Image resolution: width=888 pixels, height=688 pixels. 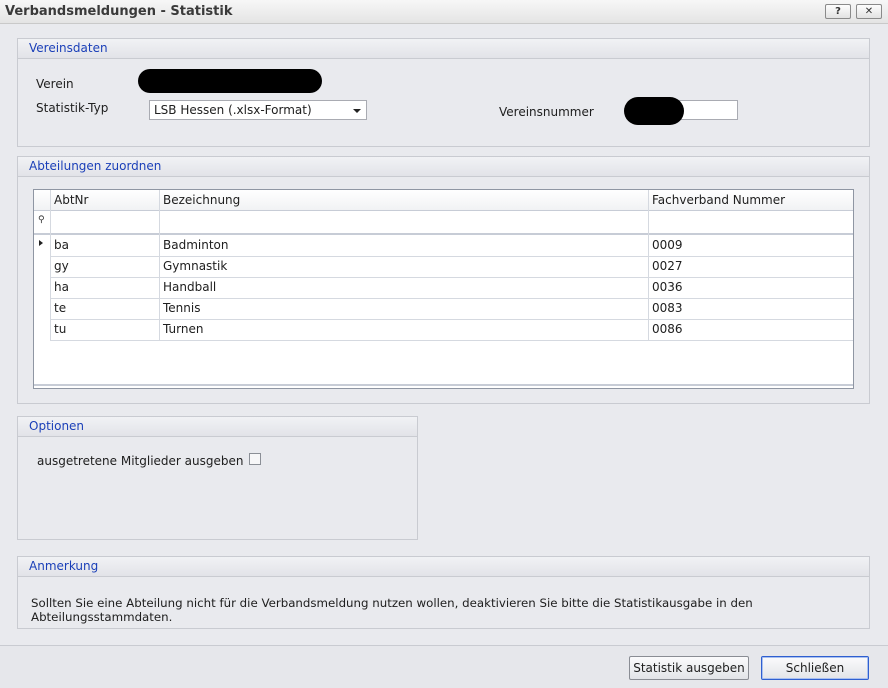 I want to click on anmerkung-header: Anmerkung, so click(x=443, y=567).